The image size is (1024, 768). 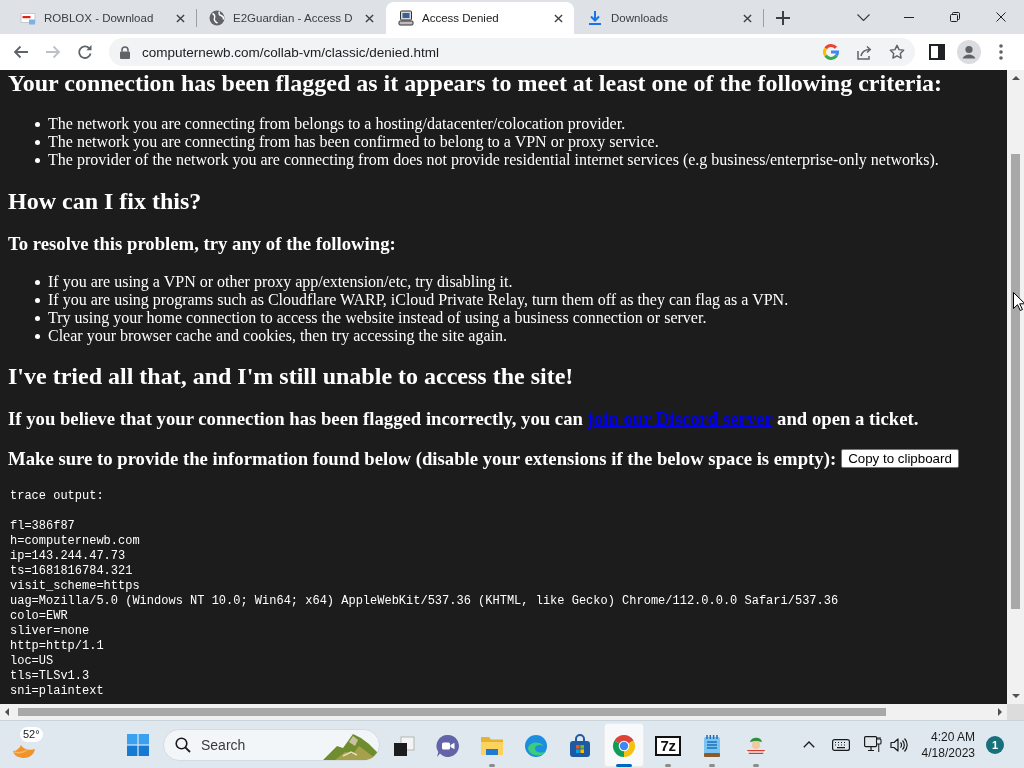 I want to click on copy-button: Copy to clipboard, so click(x=900, y=459).